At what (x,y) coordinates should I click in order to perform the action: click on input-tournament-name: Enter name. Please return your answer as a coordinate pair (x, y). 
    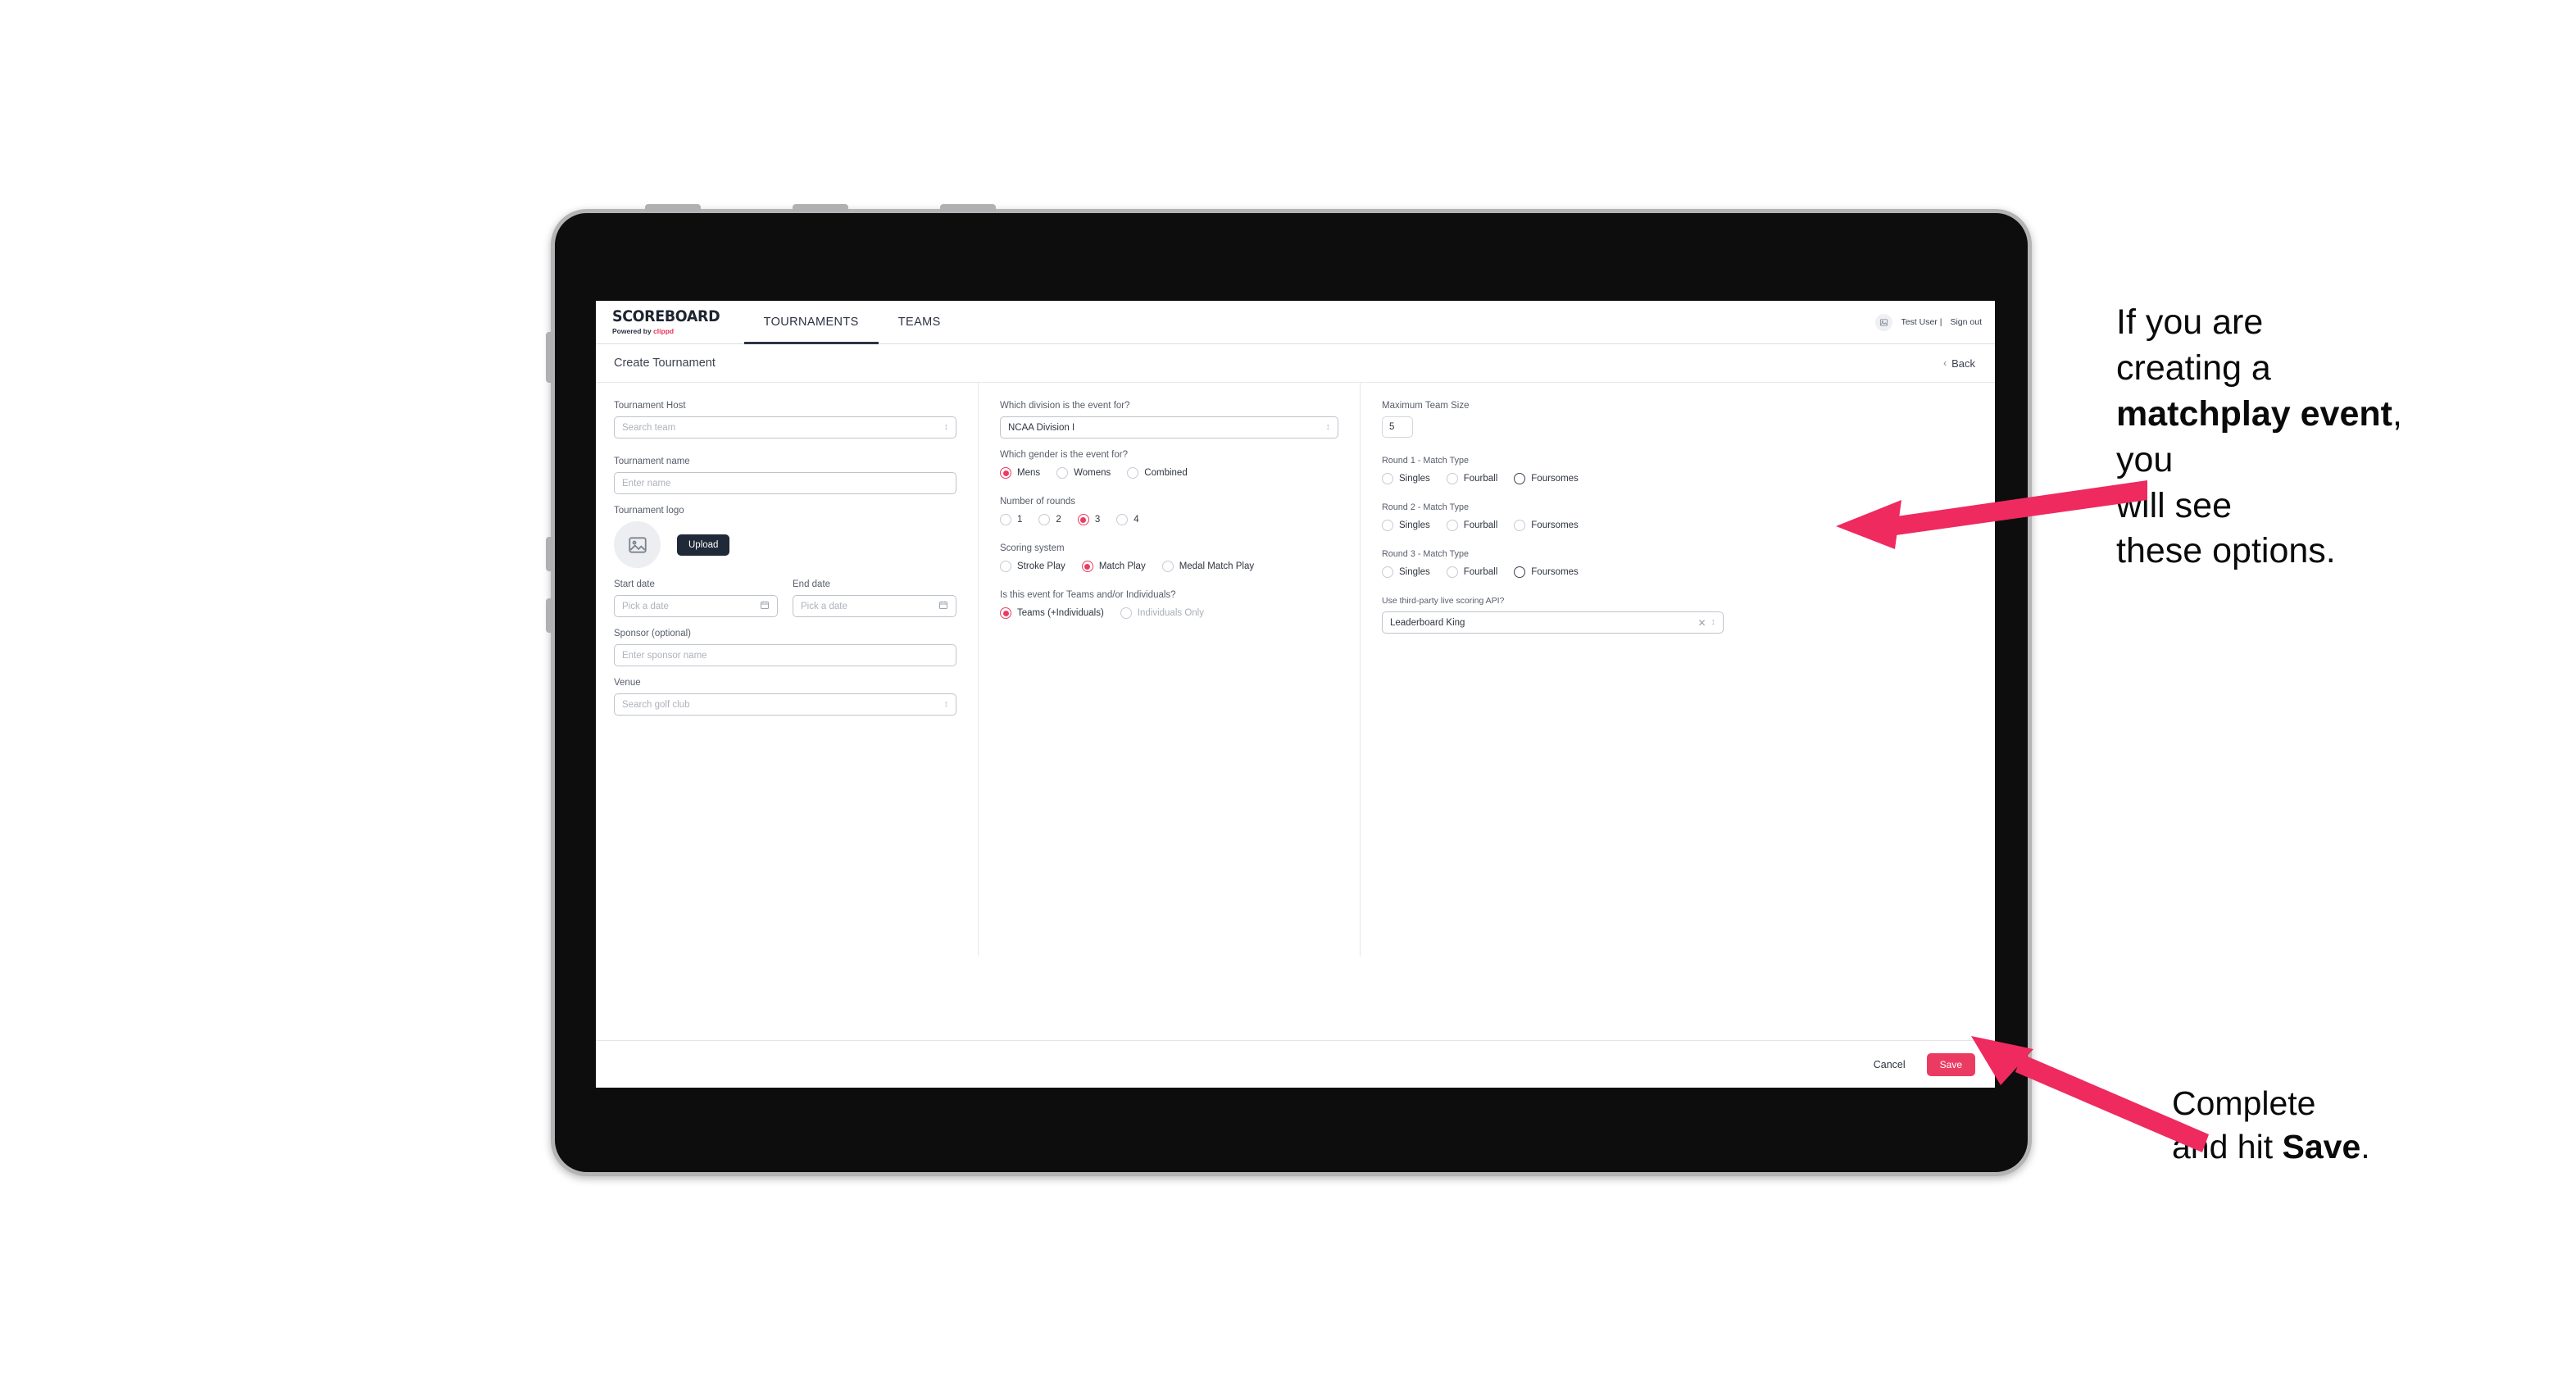
    Looking at the image, I should click on (785, 483).